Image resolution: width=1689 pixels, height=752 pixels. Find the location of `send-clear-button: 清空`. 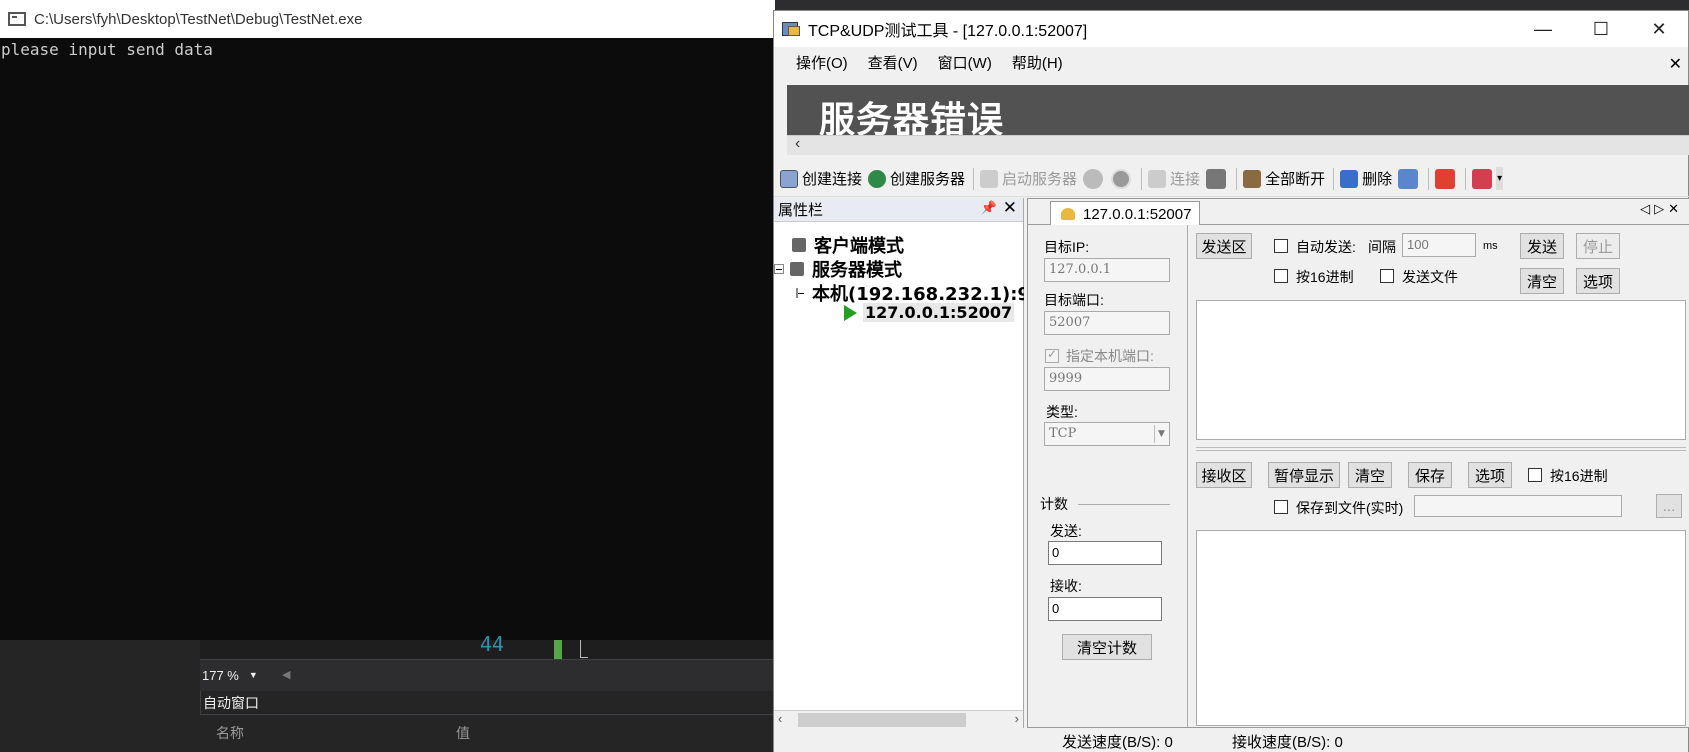

send-clear-button: 清空 is located at coordinates (1542, 281).